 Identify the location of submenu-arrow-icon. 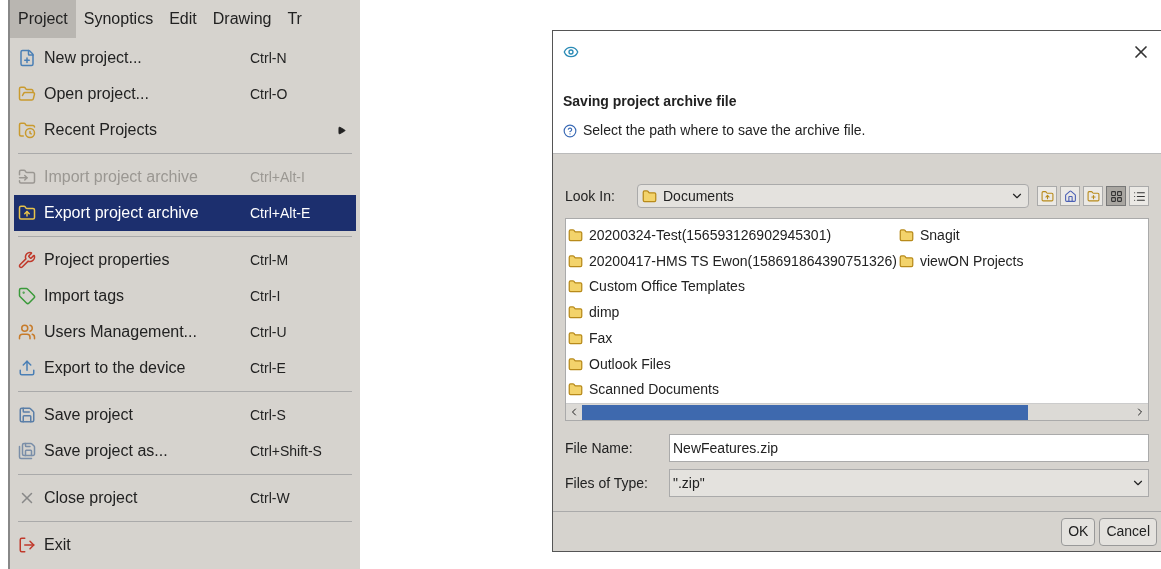
(341, 130).